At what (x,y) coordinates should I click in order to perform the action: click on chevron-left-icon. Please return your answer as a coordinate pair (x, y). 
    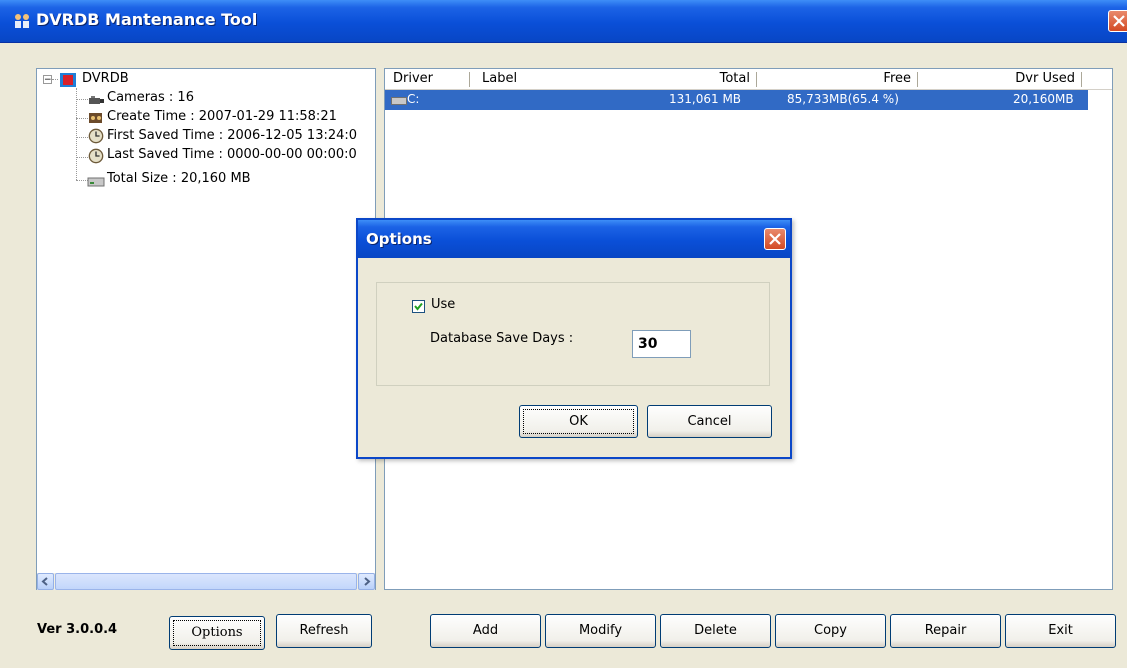
    Looking at the image, I should click on (44, 581).